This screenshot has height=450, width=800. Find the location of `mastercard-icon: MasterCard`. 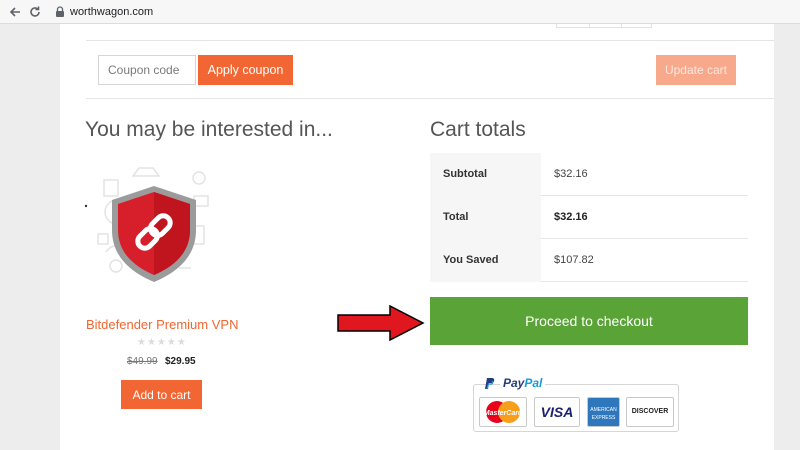

mastercard-icon: MasterCard is located at coordinates (503, 412).